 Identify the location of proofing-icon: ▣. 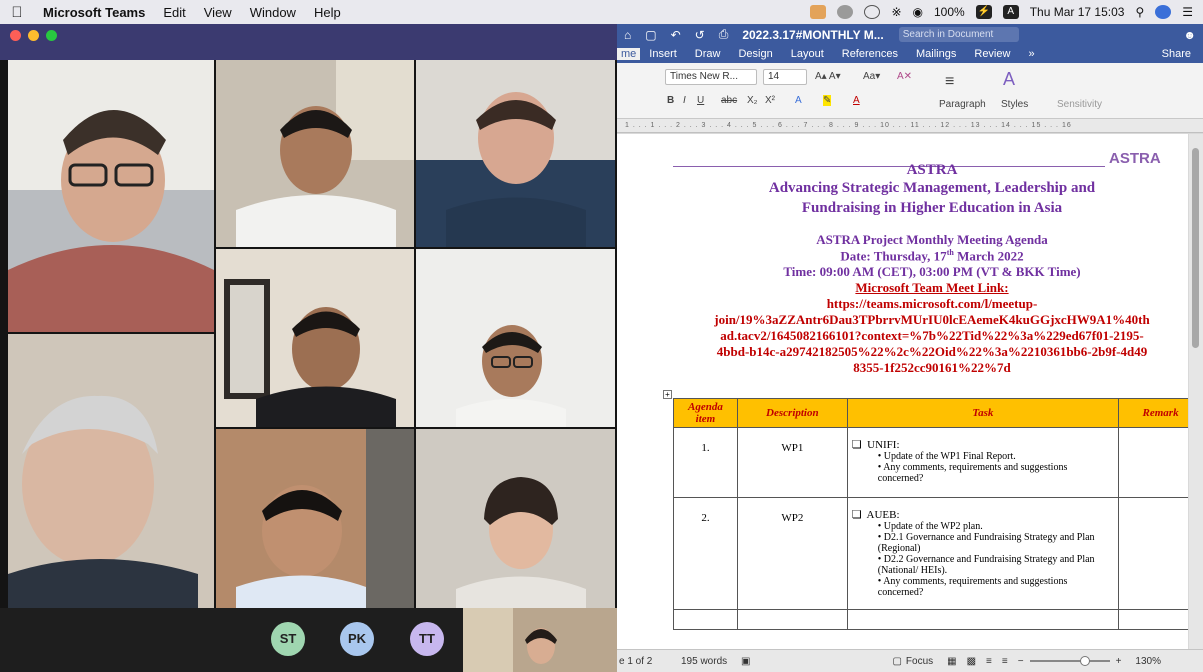
(745, 661).